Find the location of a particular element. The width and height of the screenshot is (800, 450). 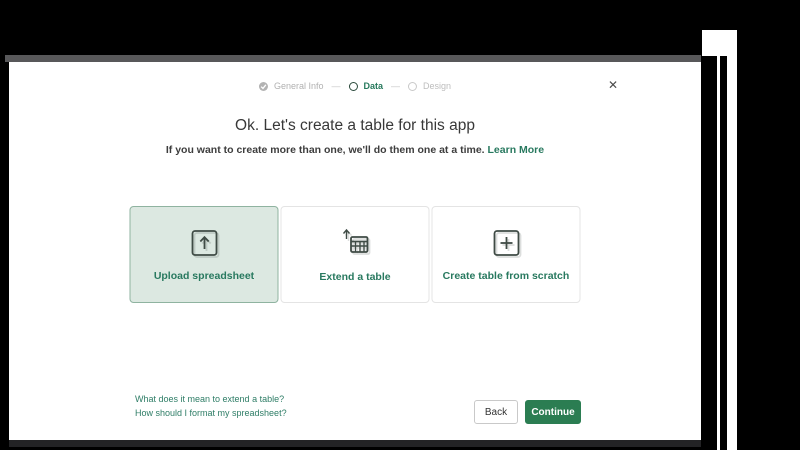

page-title: Ok. Let's create a table for this app is located at coordinates (355, 125).